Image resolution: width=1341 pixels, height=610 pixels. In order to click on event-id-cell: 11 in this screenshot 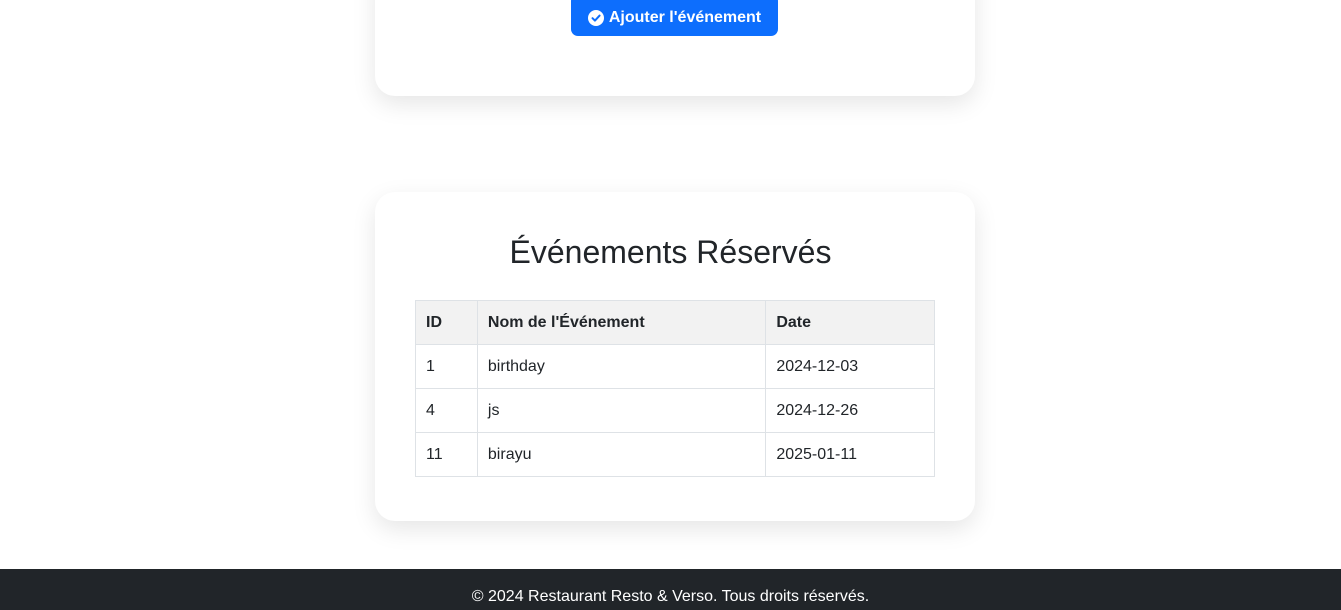, I will do `click(446, 454)`.